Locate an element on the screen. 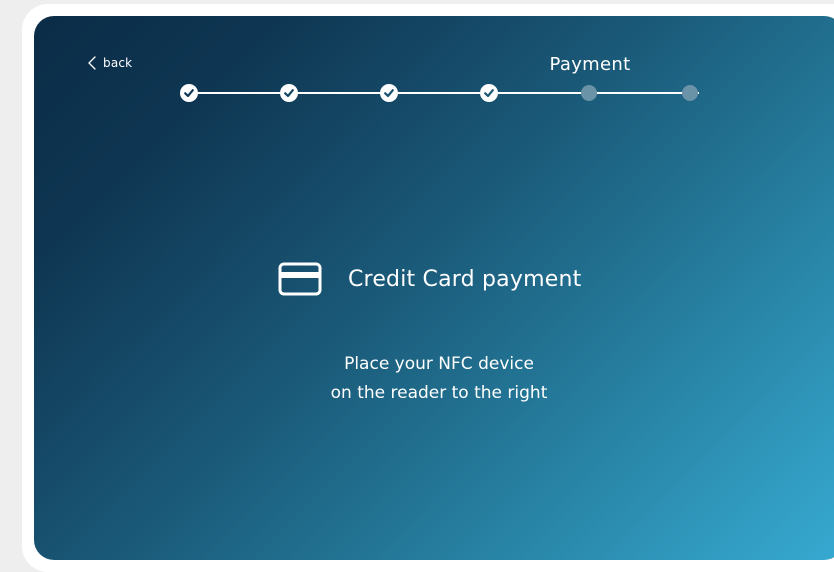 The image size is (834, 572). step-1-completed is located at coordinates (189, 93).